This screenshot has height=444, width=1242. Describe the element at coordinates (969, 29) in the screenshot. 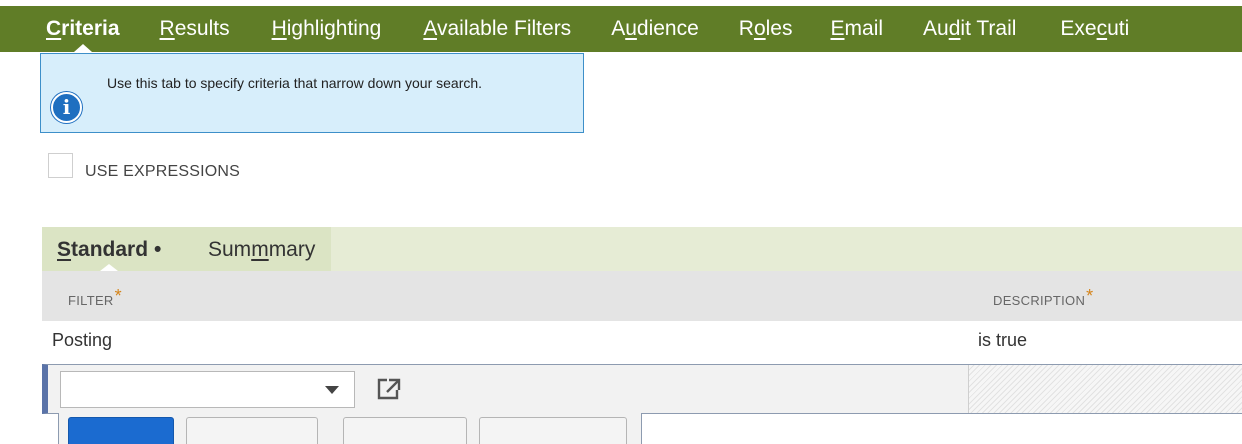

I see `tab-audit-trail: Audit Trail` at that location.